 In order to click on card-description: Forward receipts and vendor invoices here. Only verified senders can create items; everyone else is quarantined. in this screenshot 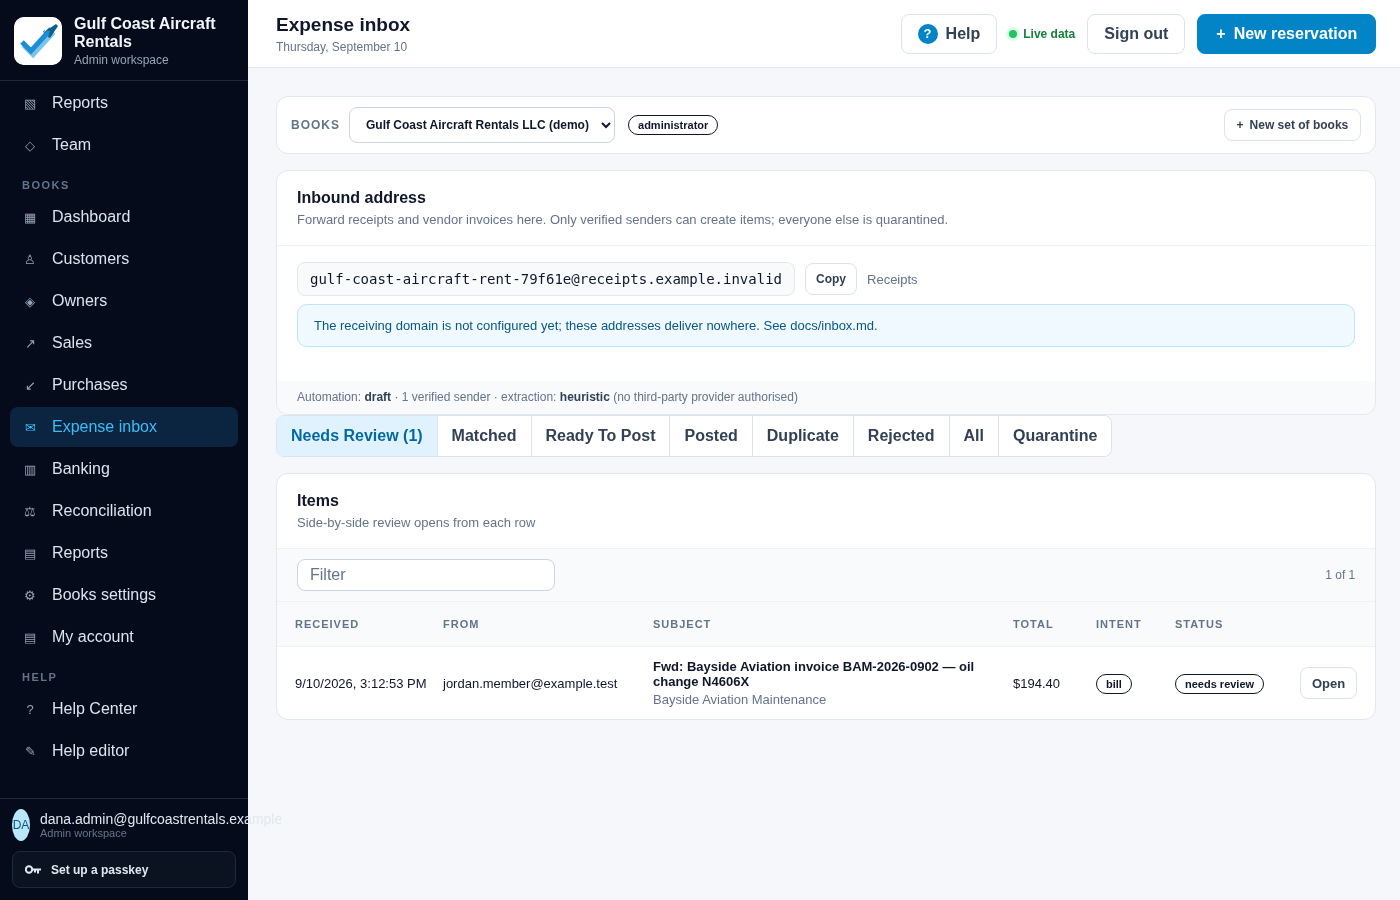, I will do `click(623, 219)`.